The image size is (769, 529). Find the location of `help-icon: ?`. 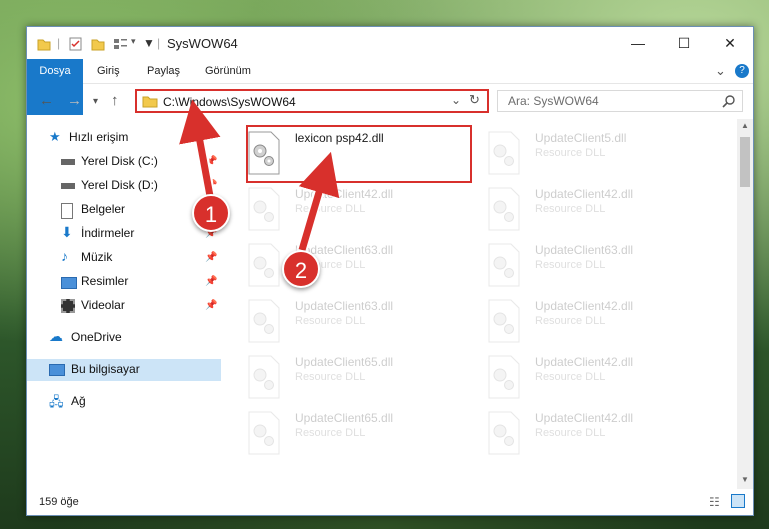

help-icon: ? is located at coordinates (742, 71).